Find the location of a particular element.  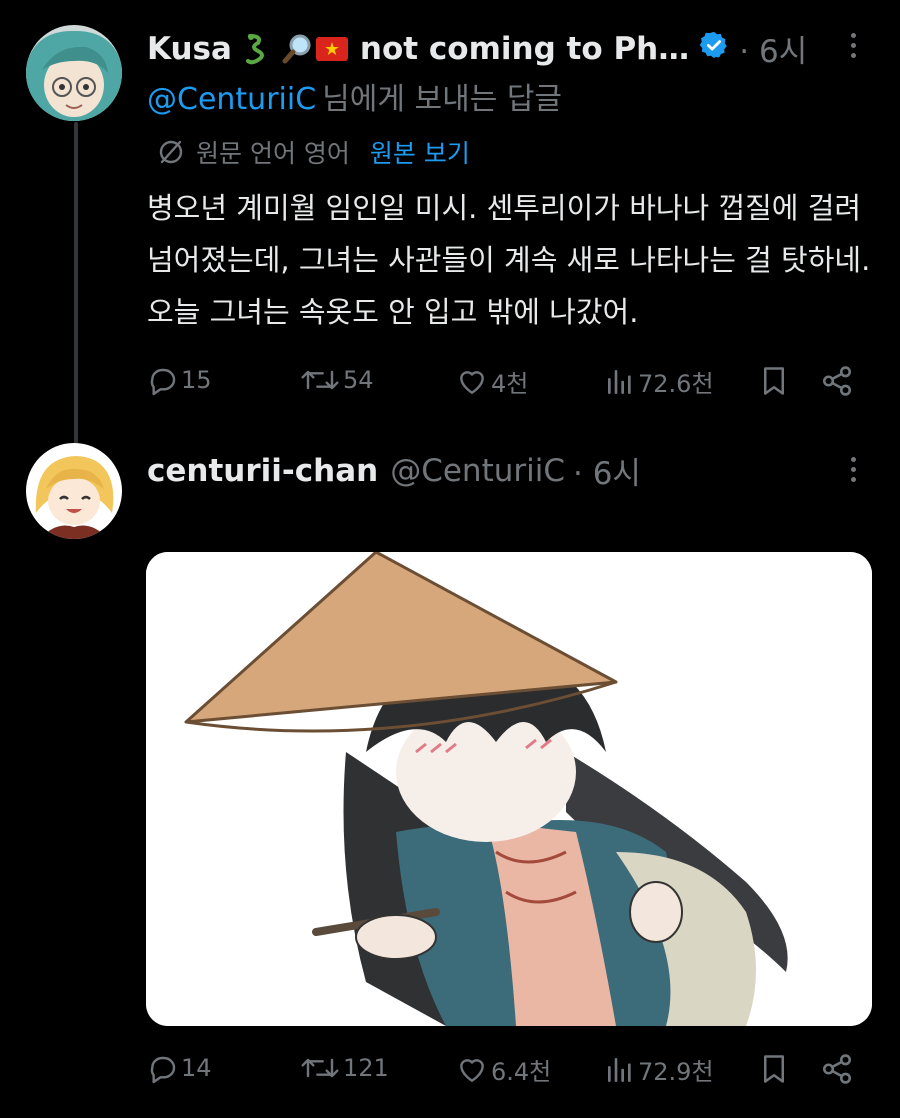

avatar-kusa is located at coordinates (74, 73).